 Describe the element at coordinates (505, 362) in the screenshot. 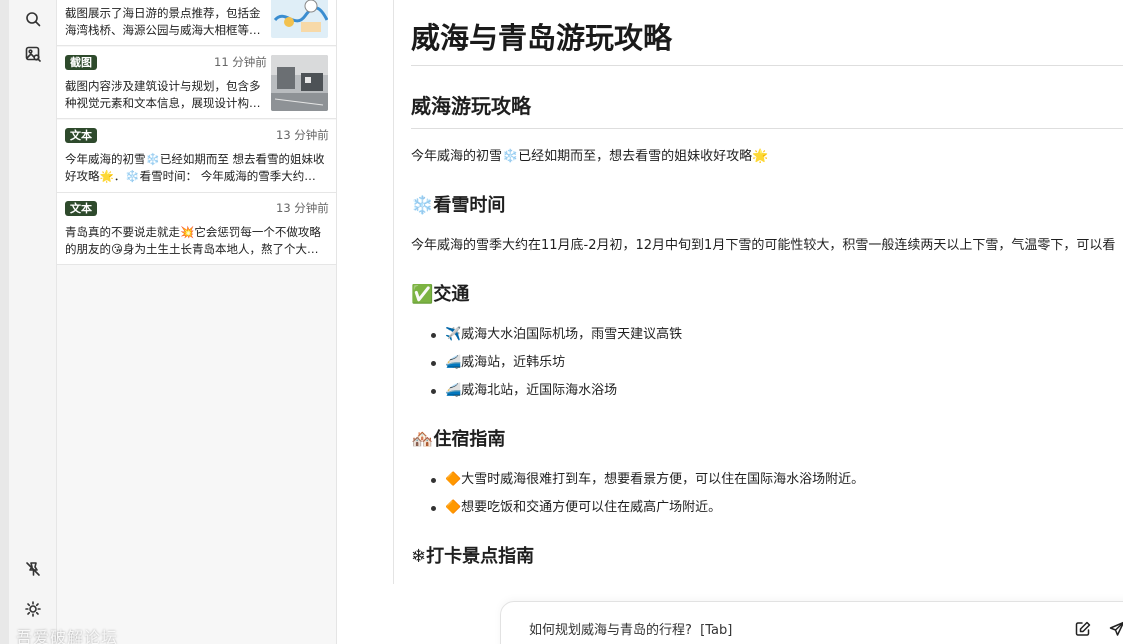

I see `transport-item-text: 🚄威海站，近韩乐坊` at that location.